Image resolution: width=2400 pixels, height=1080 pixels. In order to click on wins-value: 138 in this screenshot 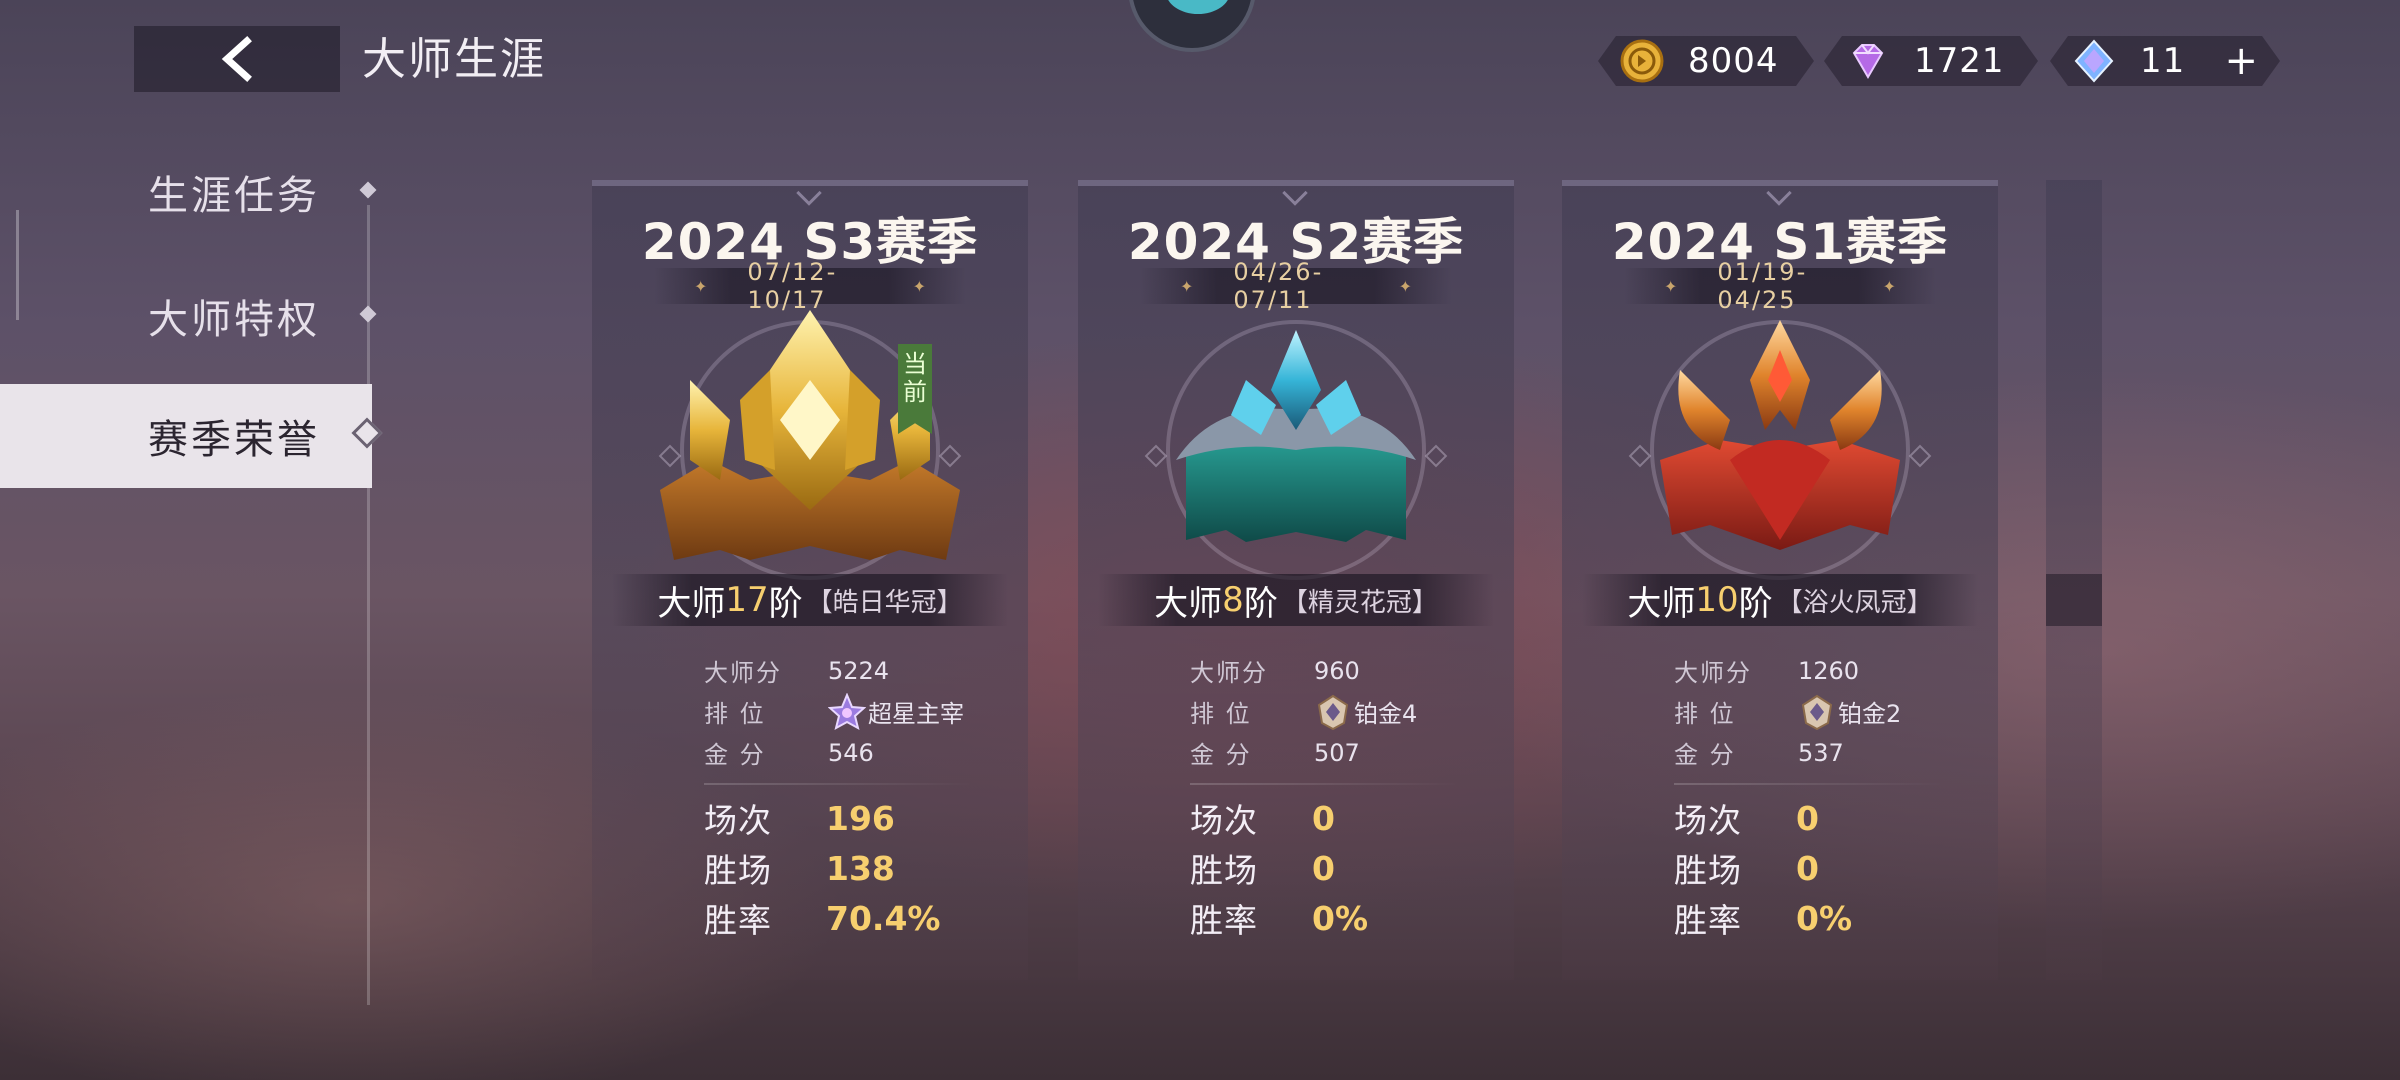, I will do `click(860, 868)`.